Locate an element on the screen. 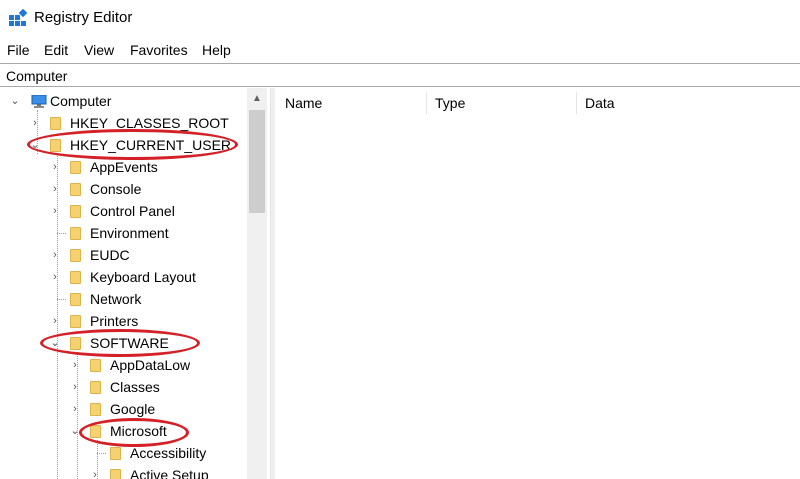 Image resolution: width=800 pixels, height=479 pixels. menu-view: View is located at coordinates (99, 50).